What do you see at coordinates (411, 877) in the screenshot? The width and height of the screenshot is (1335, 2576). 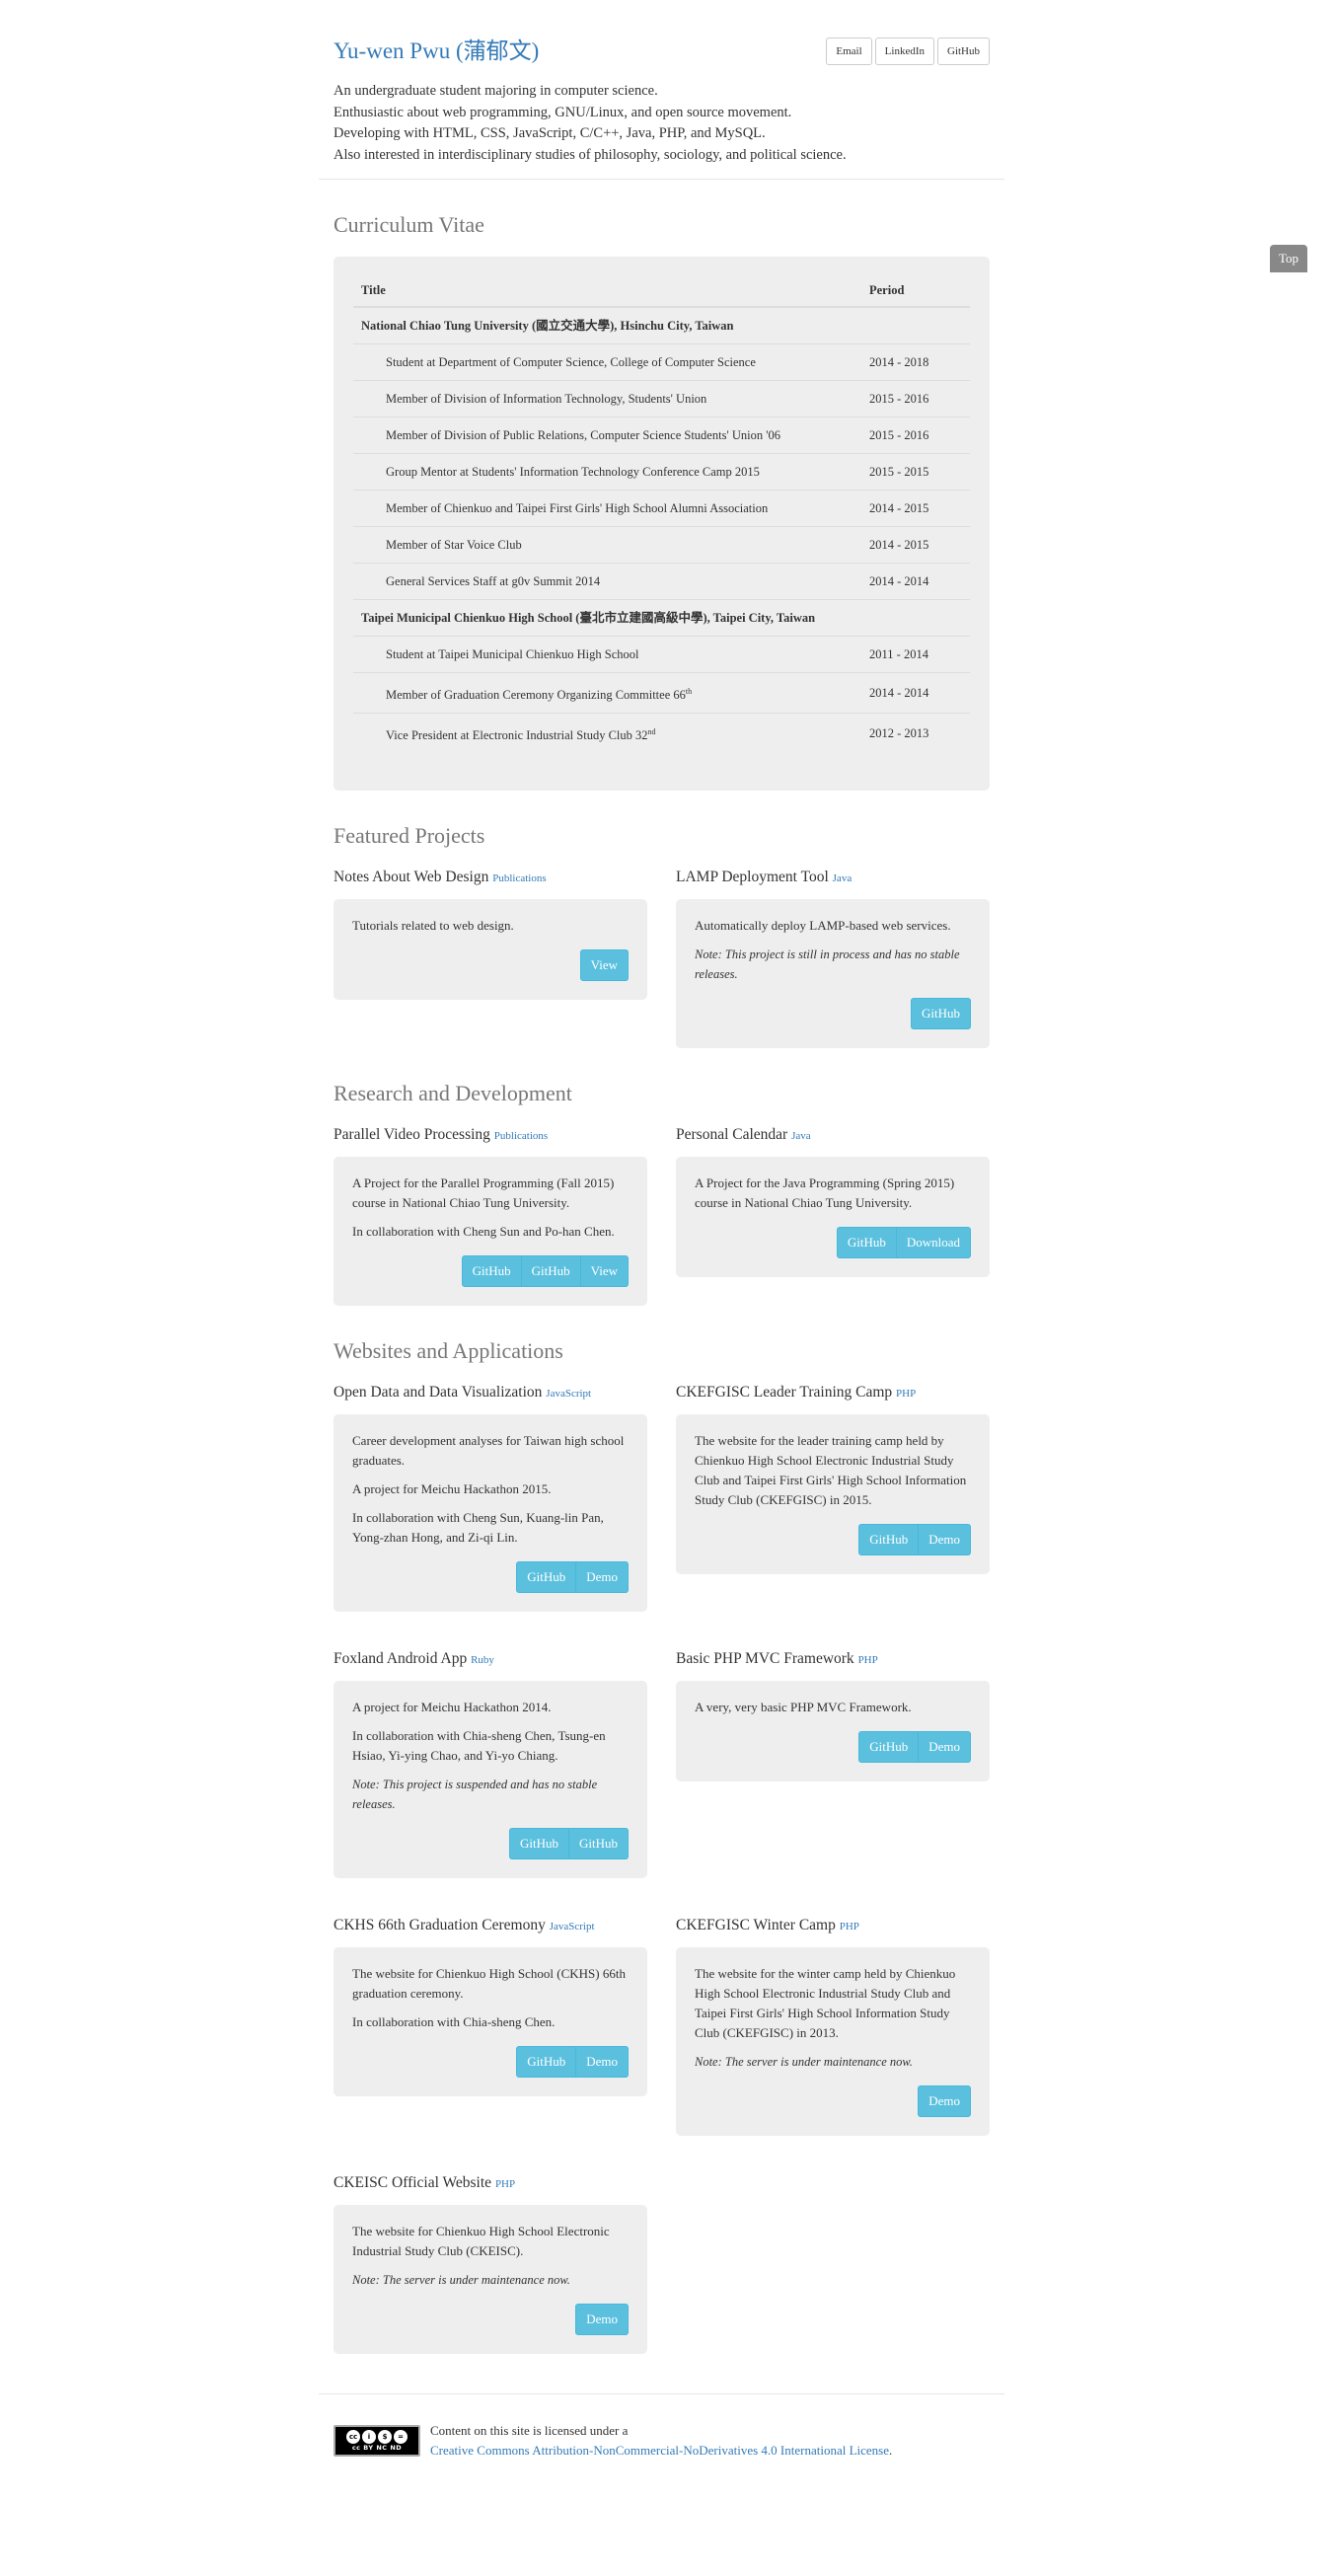 I see `project-name: Notes About Web Design` at bounding box center [411, 877].